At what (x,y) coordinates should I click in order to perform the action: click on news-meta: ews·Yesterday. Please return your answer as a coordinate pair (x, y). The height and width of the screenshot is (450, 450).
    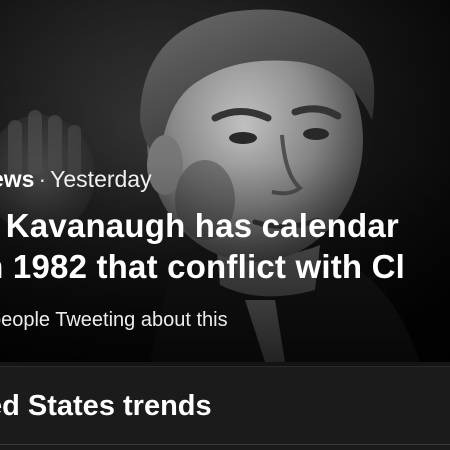
    Looking at the image, I should click on (76, 179).